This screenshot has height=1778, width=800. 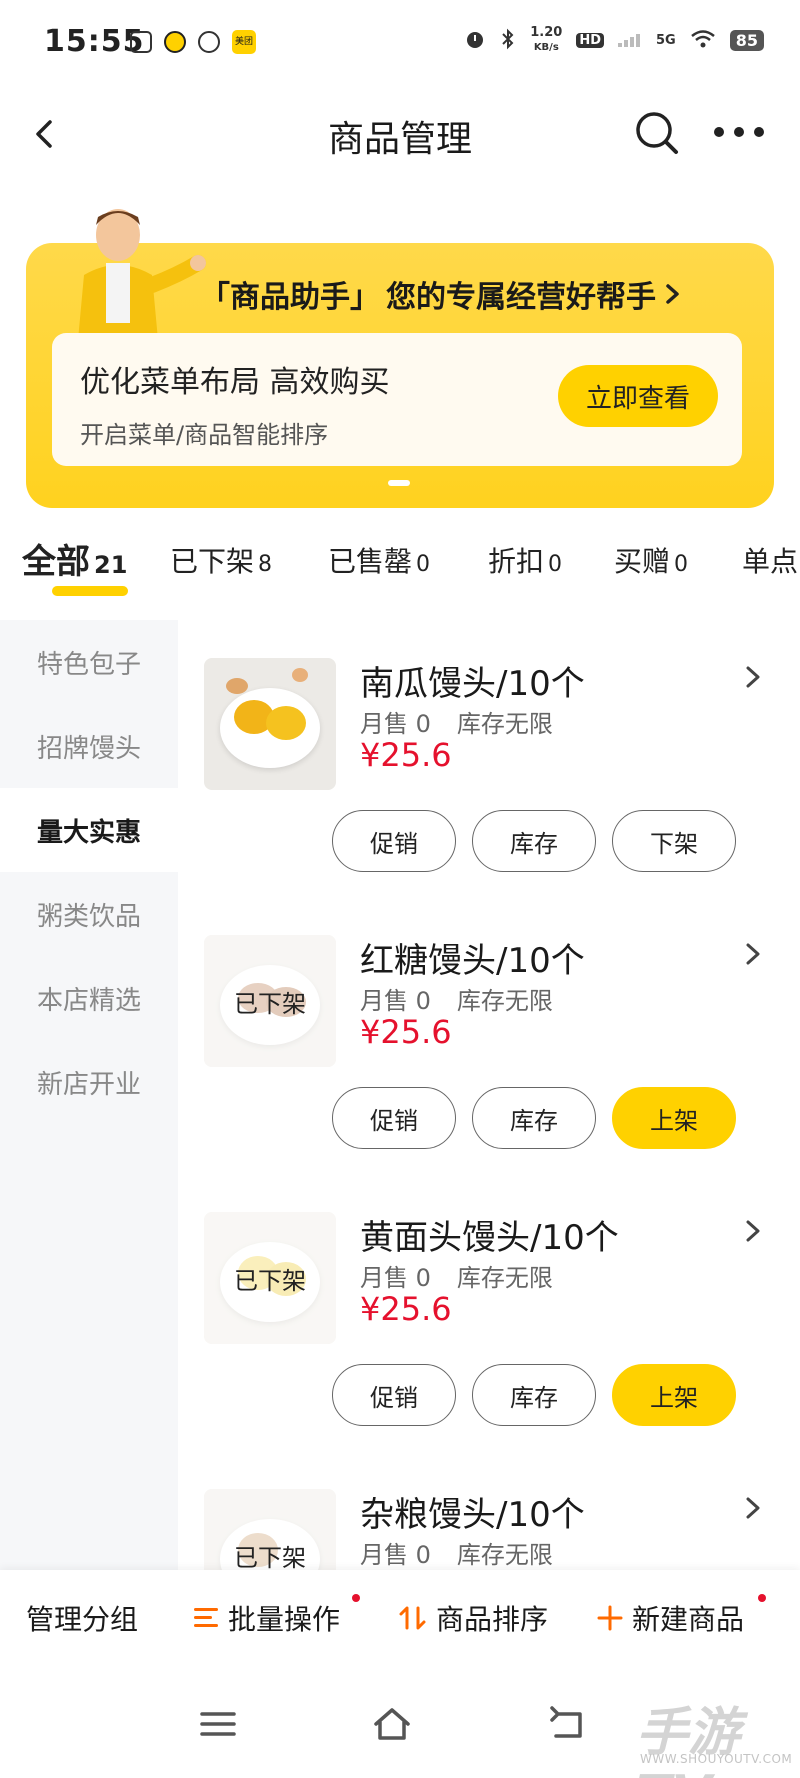 What do you see at coordinates (610, 1618) in the screenshot?
I see `plus-icon` at bounding box center [610, 1618].